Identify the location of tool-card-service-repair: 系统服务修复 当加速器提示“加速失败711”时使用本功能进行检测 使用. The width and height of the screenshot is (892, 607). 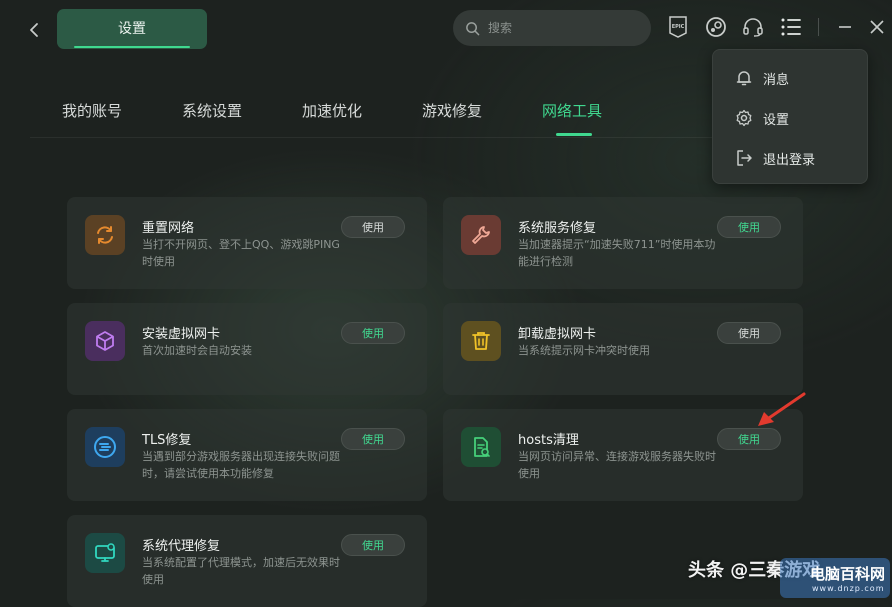
(623, 243).